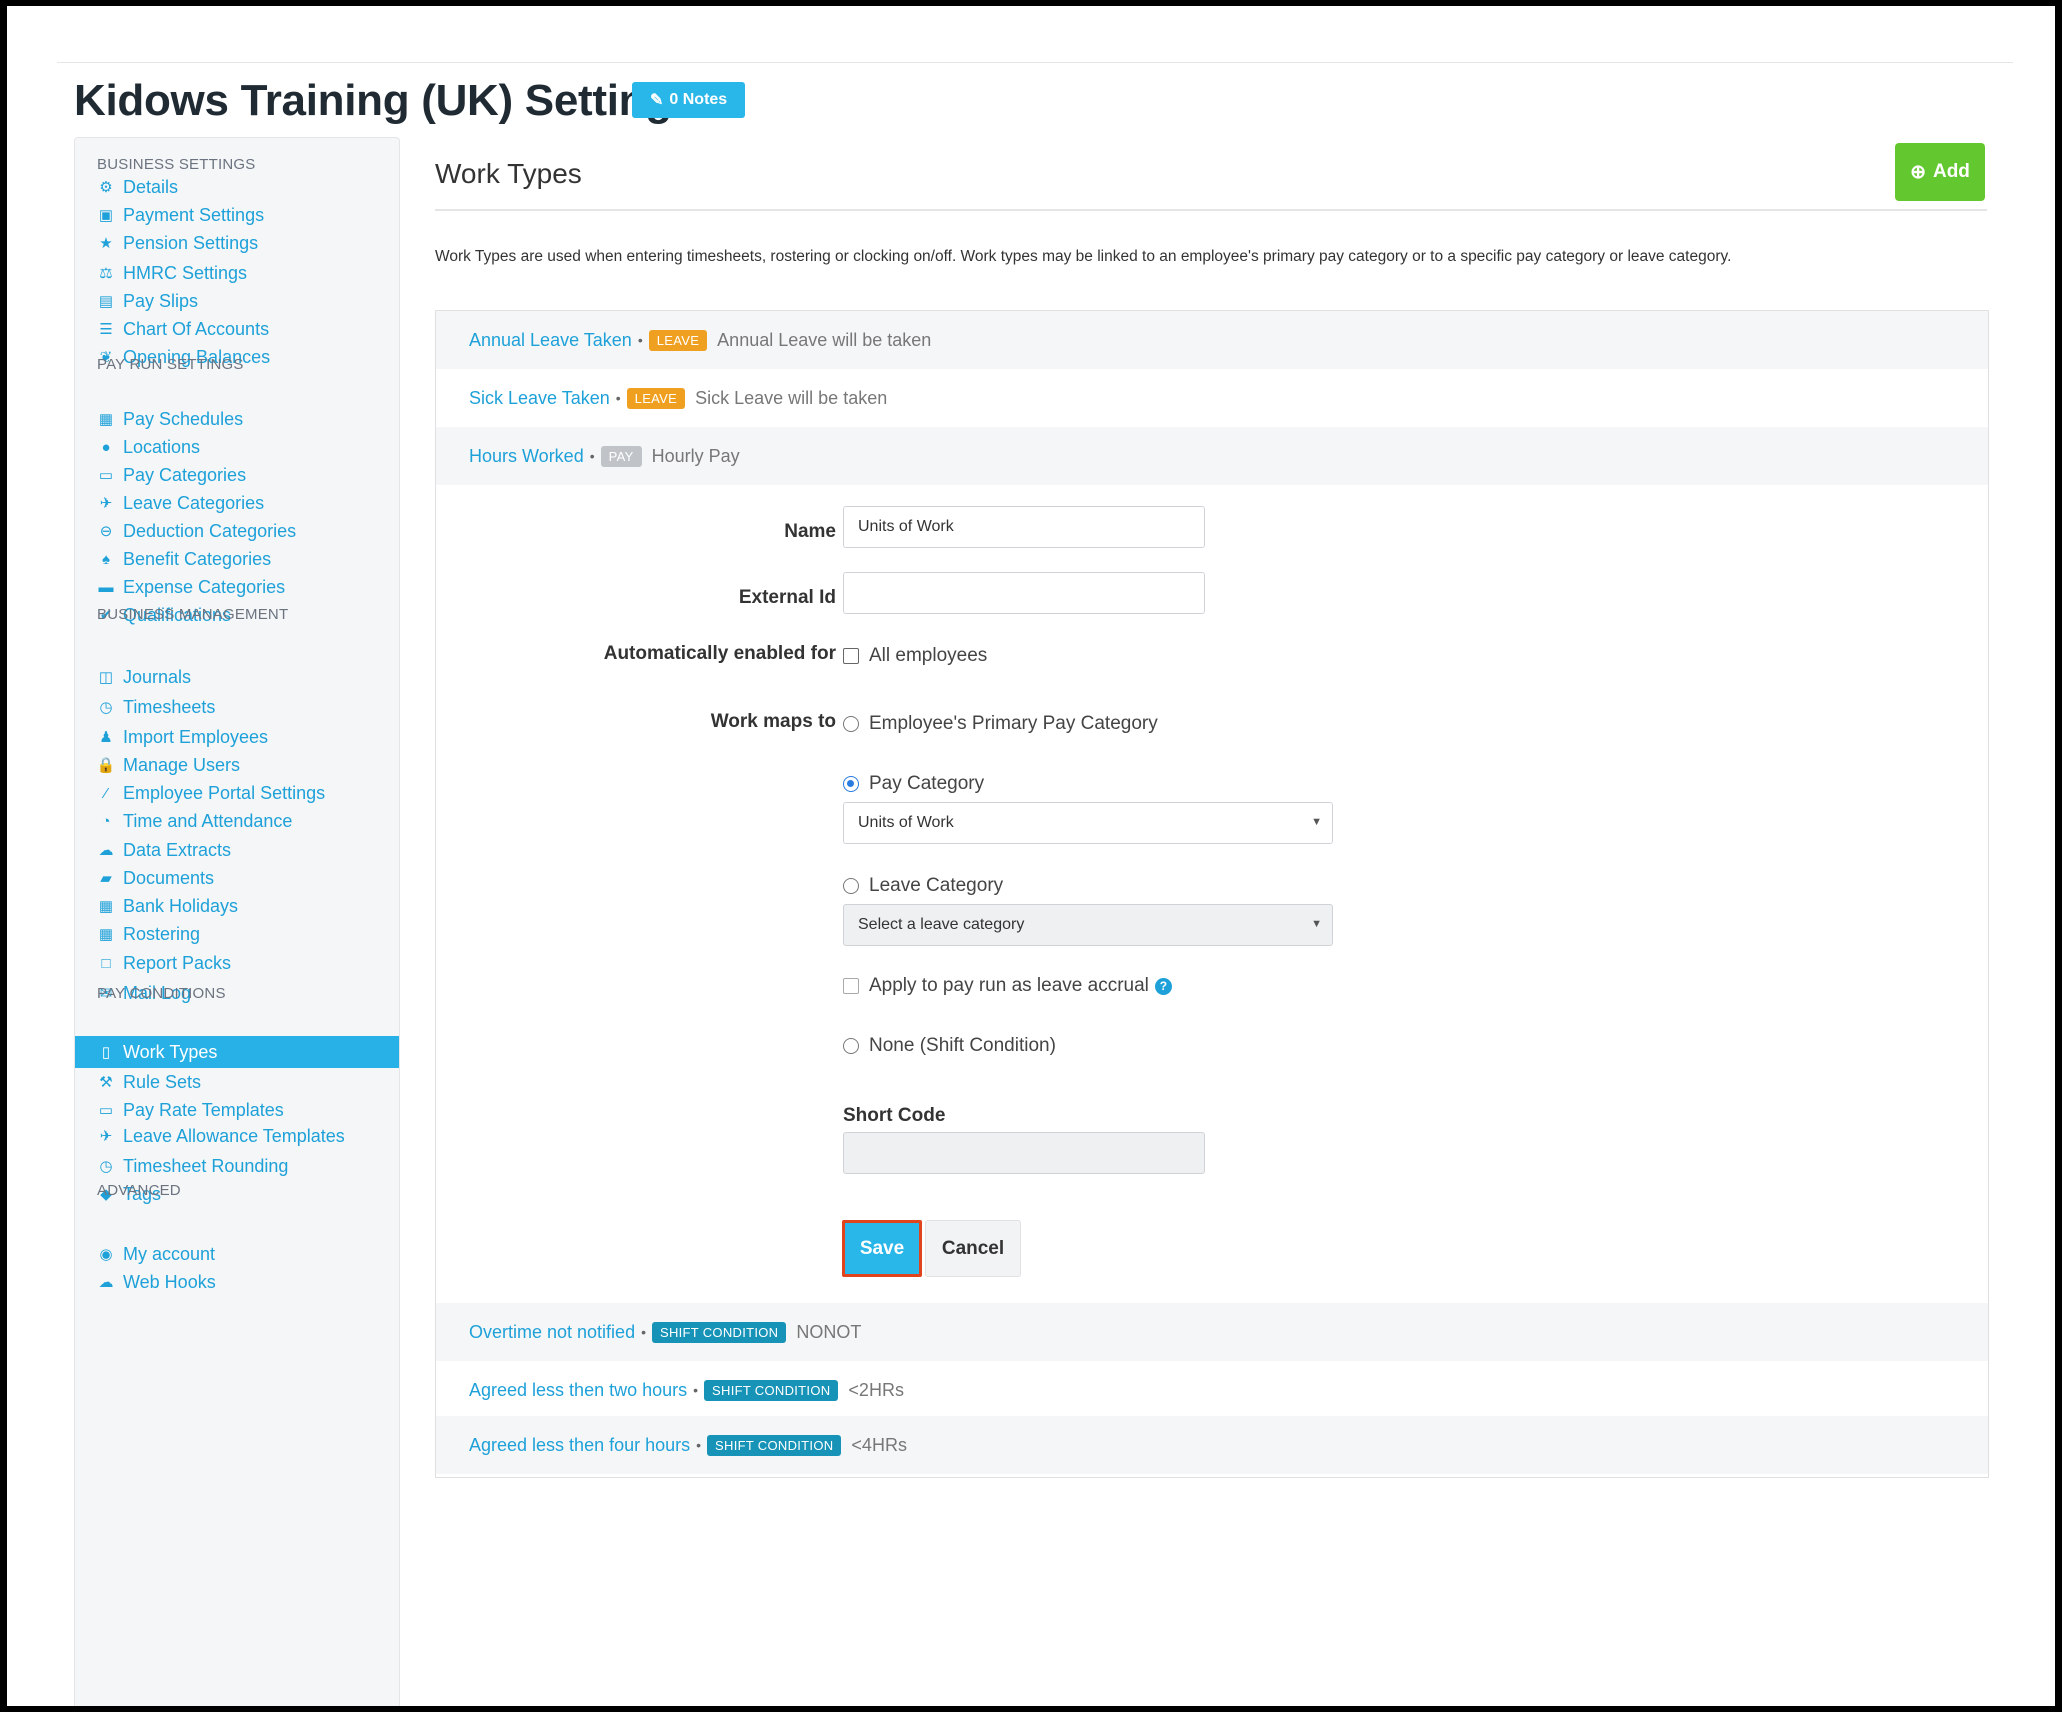 Image resolution: width=2062 pixels, height=1712 pixels. What do you see at coordinates (106, 1166) in the screenshot?
I see `clock-outline-icon: ◷` at bounding box center [106, 1166].